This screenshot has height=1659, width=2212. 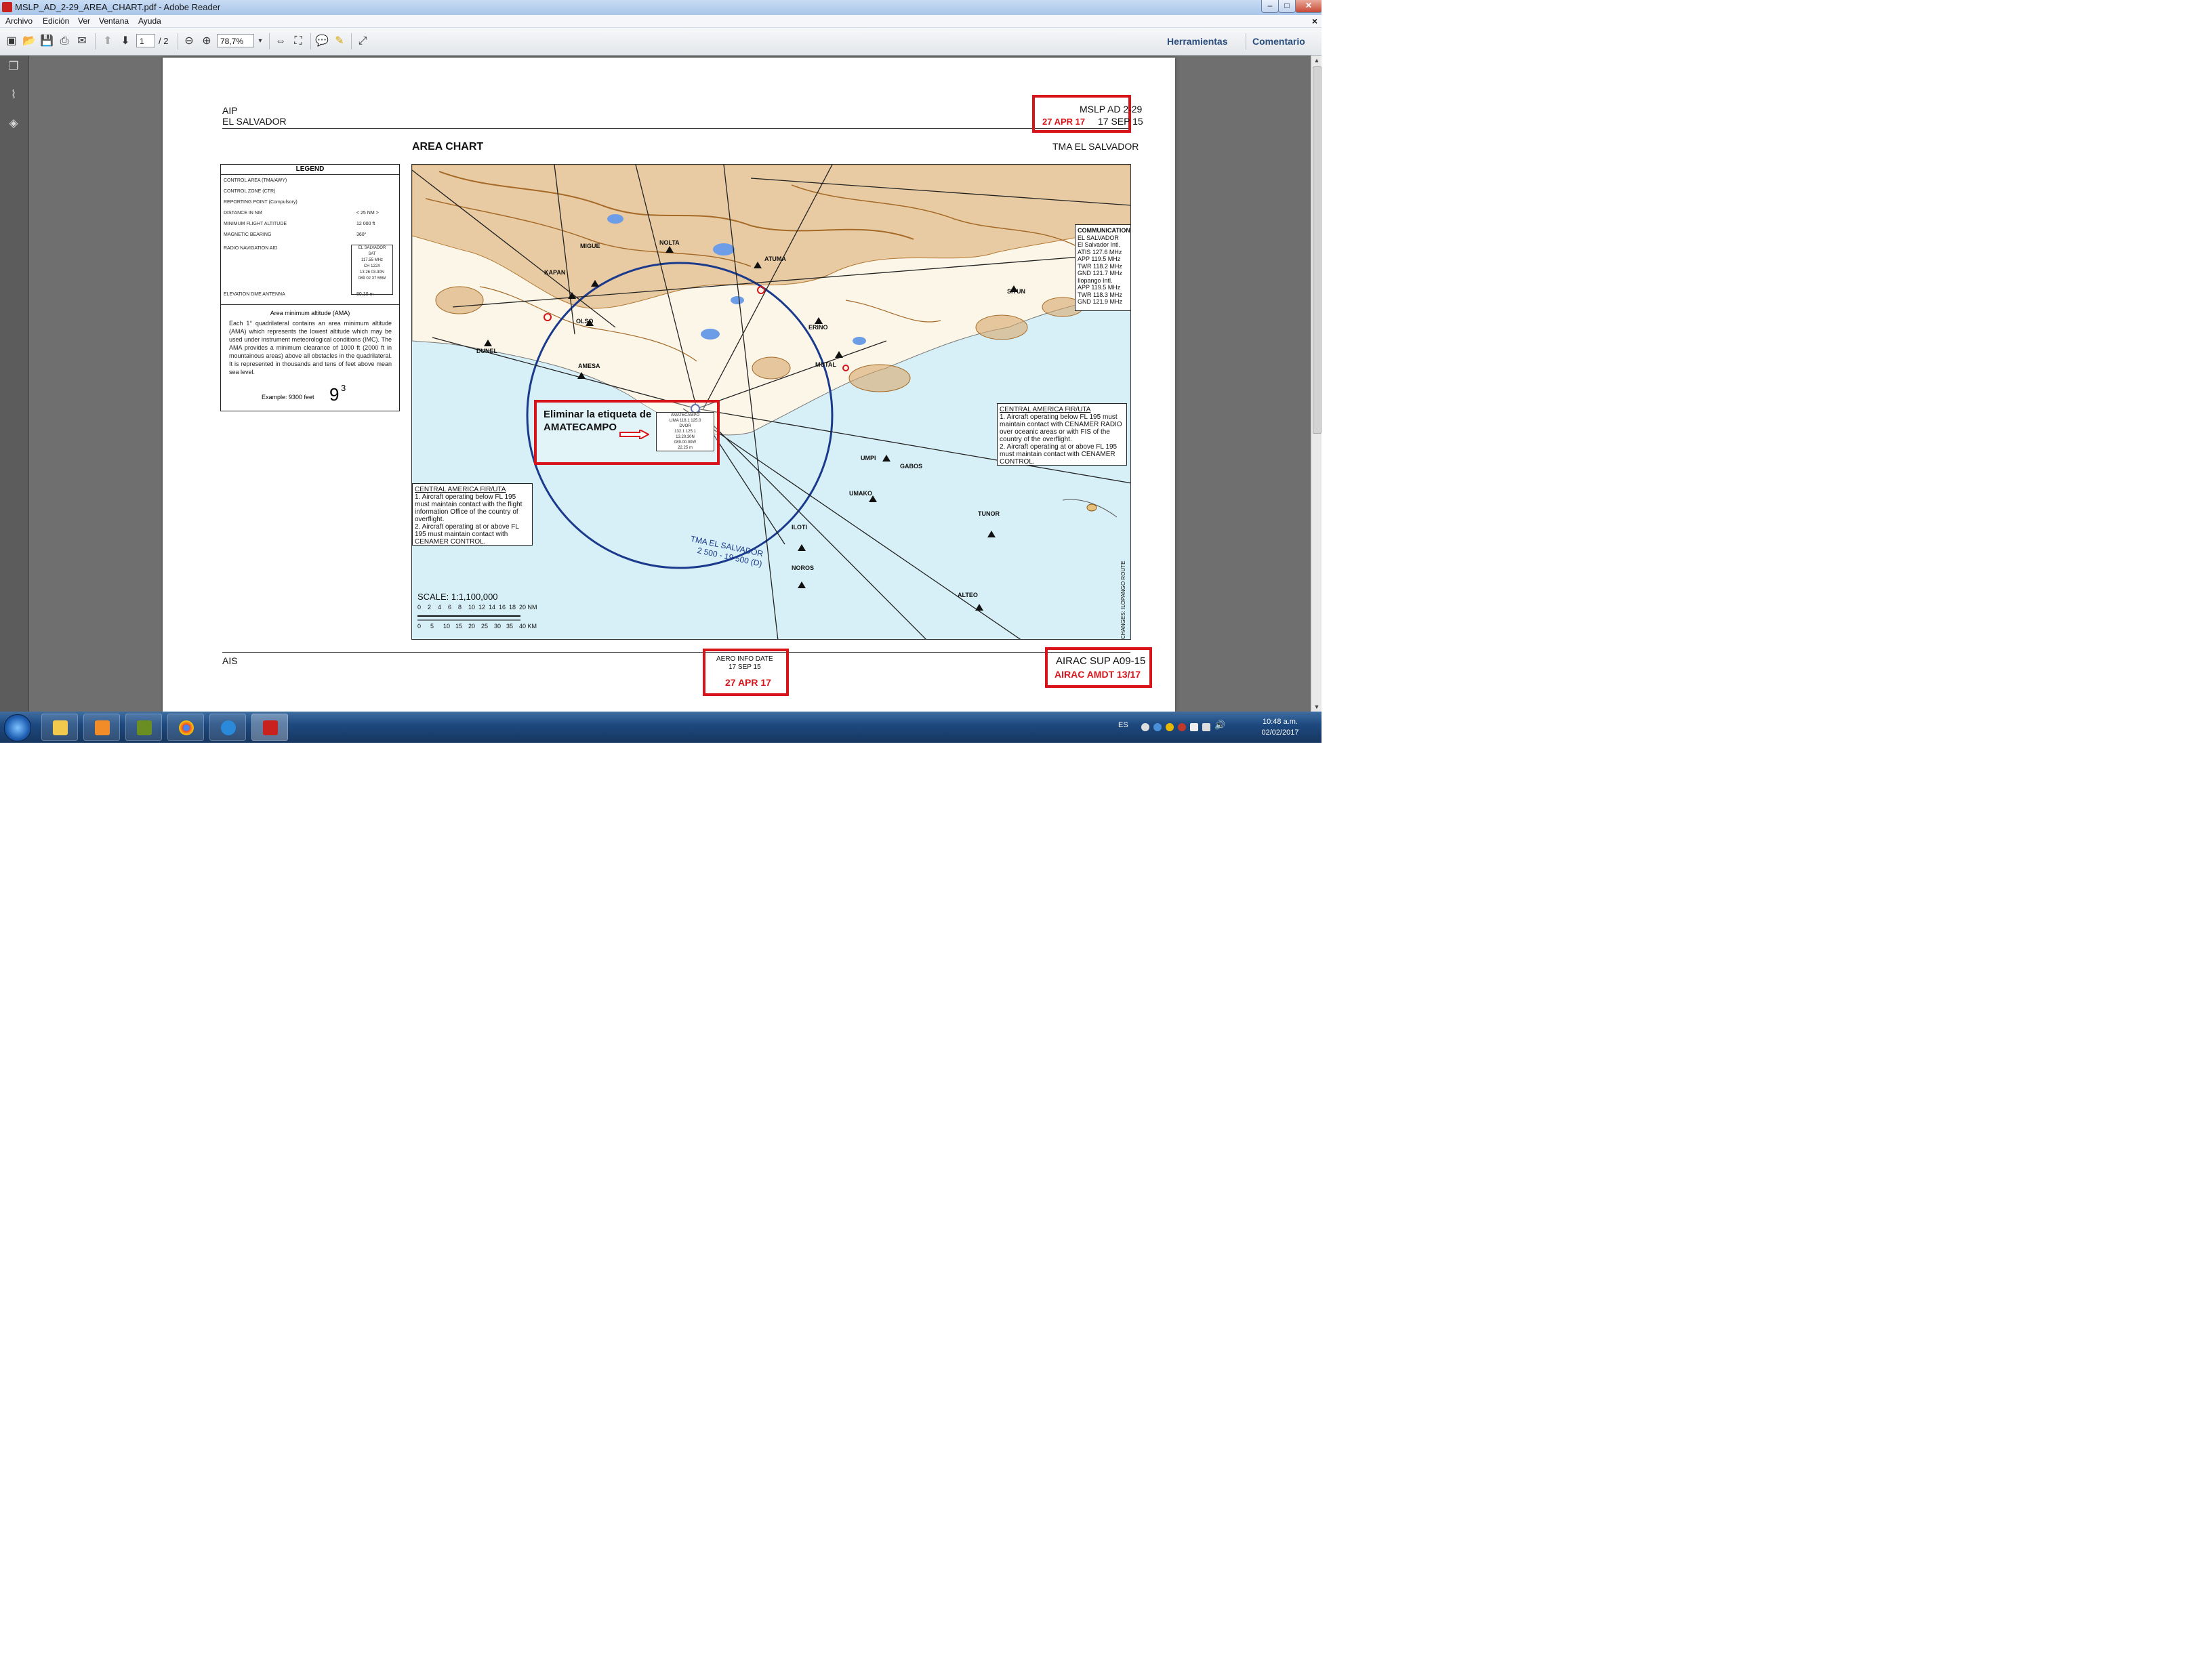 What do you see at coordinates (230, 660) in the screenshot?
I see `footer-ais: AIS` at bounding box center [230, 660].